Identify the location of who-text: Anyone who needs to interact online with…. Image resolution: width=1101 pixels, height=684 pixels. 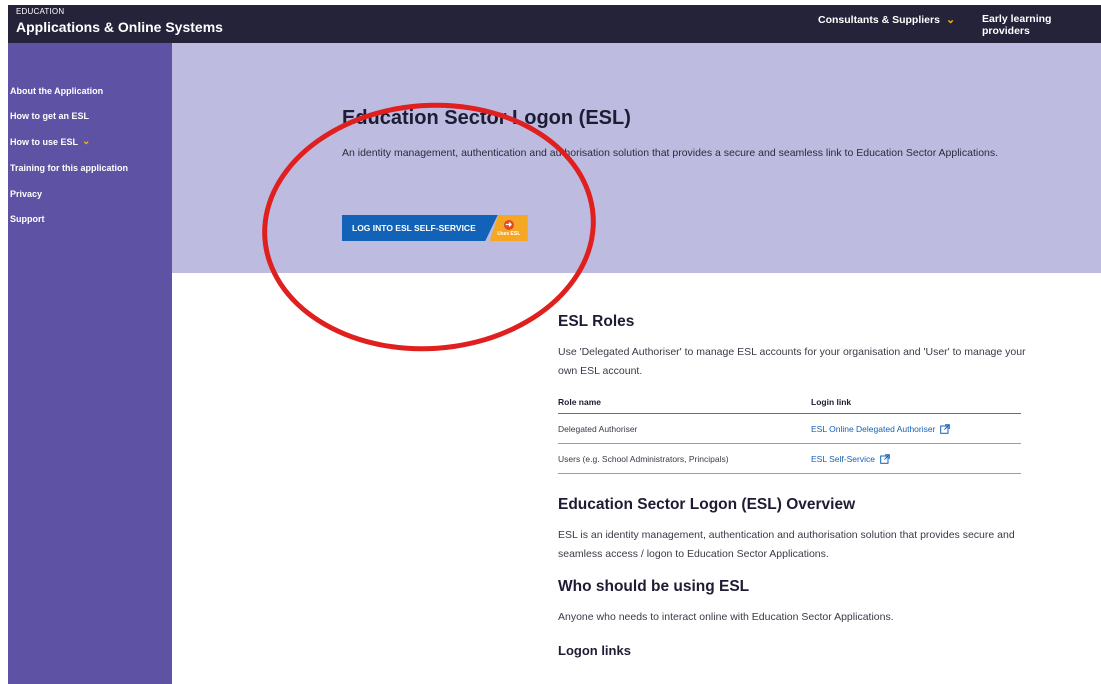
(726, 617).